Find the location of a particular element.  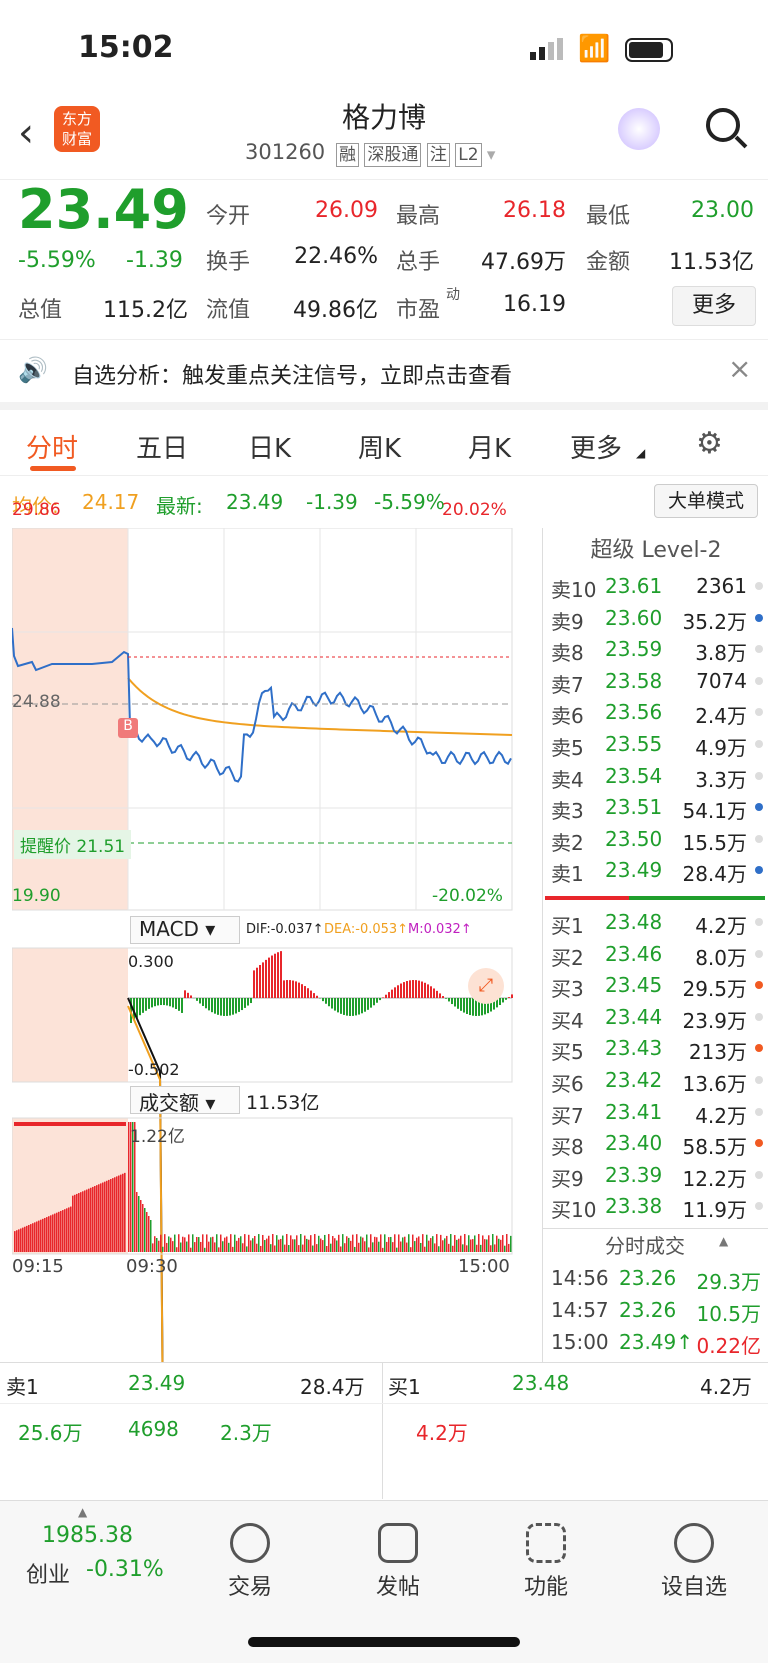

function-button: 功能 is located at coordinates (546, 1556).